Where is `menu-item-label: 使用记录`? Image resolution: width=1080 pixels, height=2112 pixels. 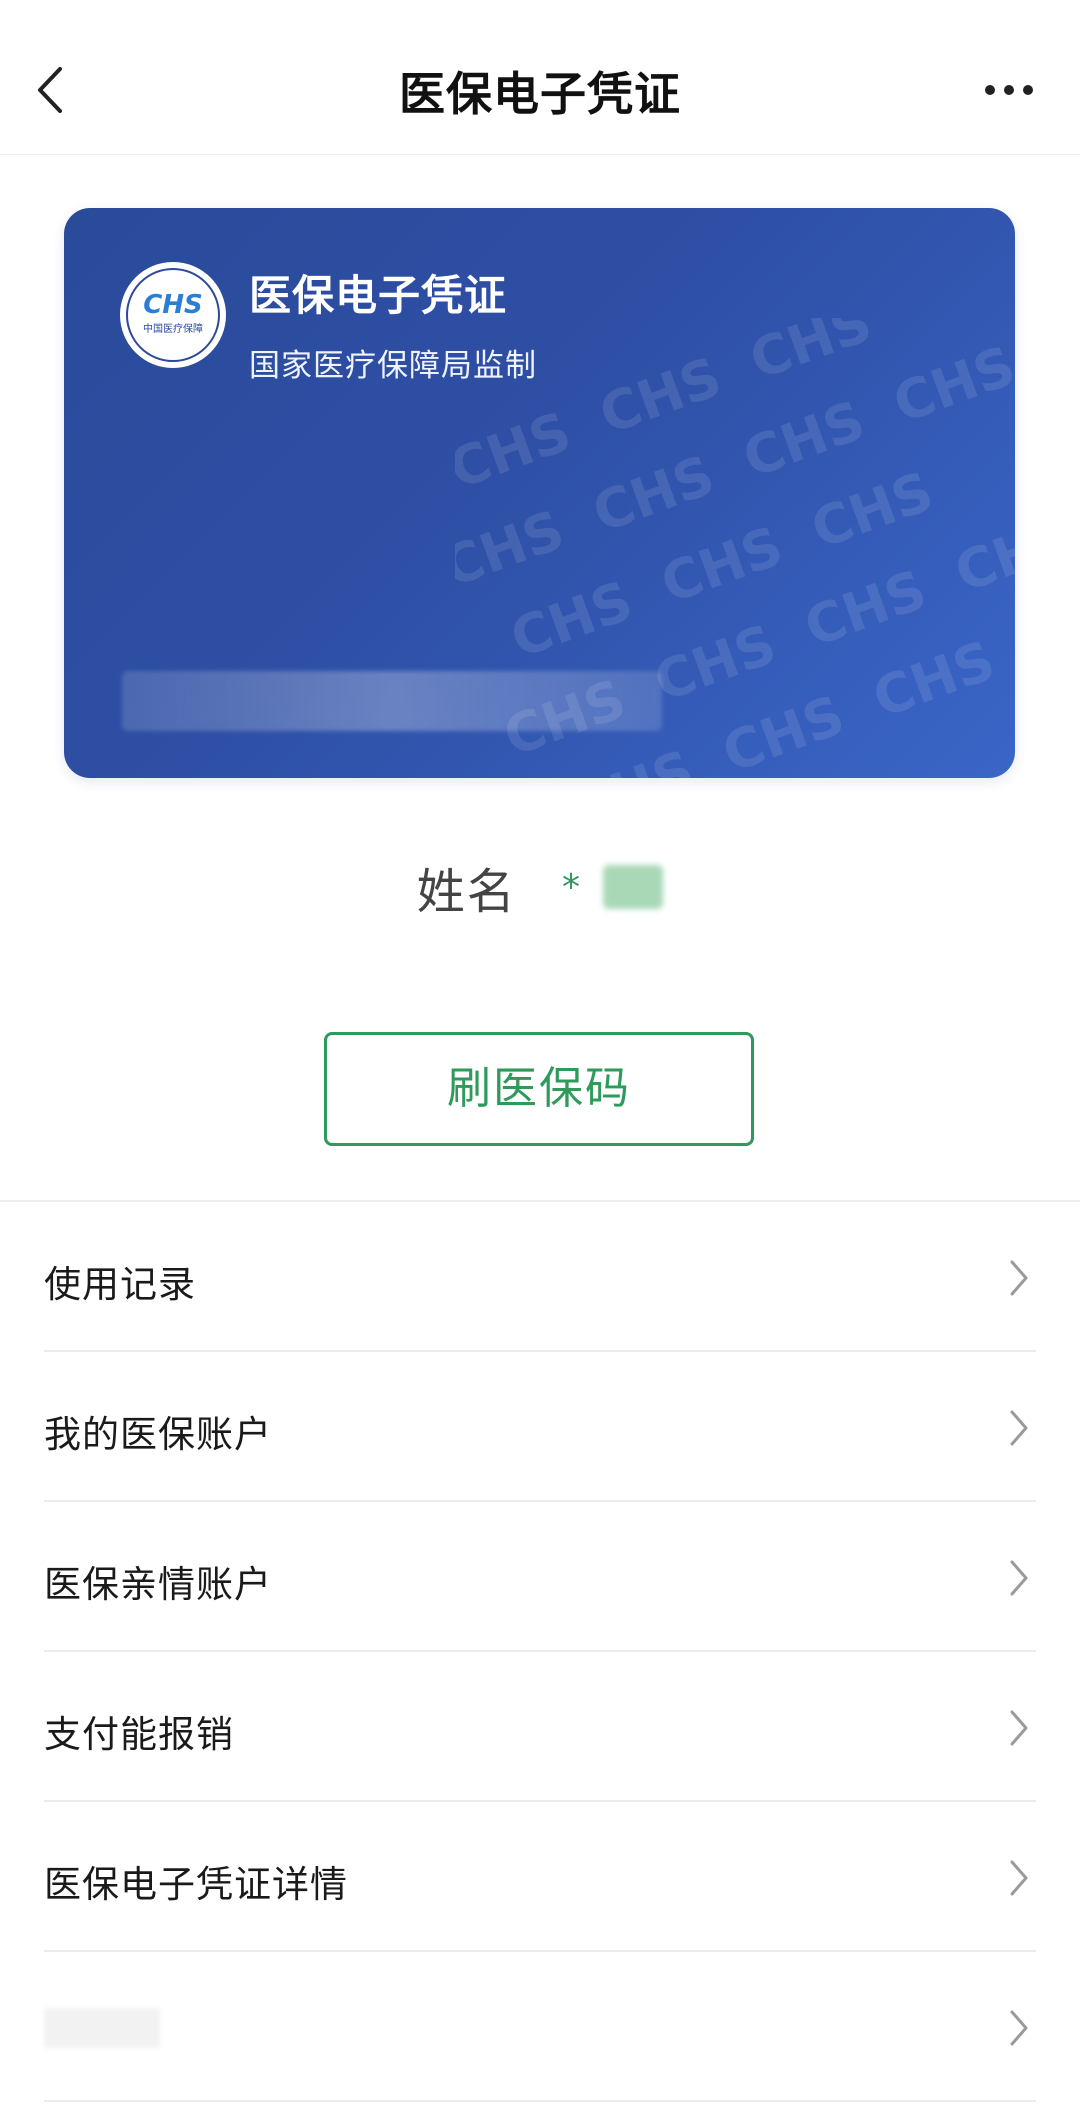
menu-item-label: 使用记录 is located at coordinates (120, 1284).